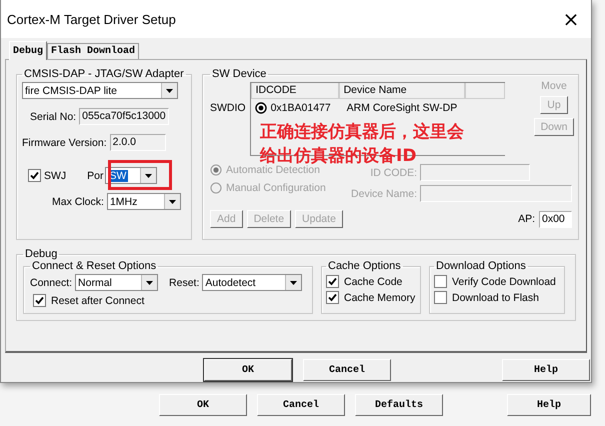  Describe the element at coordinates (496, 193) in the screenshot. I see `device-name-field` at that location.